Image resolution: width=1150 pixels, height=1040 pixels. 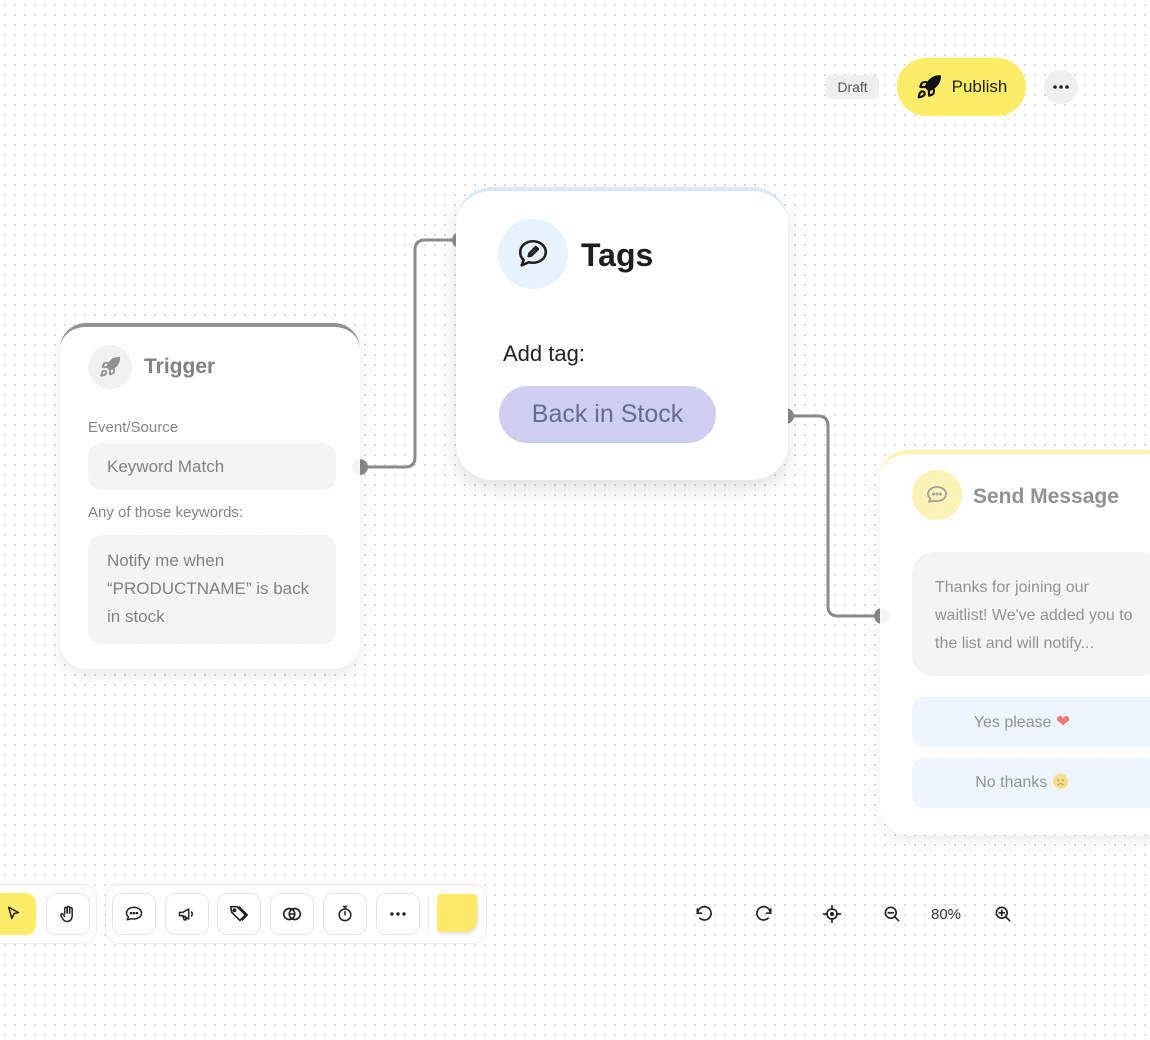 What do you see at coordinates (622, 333) in the screenshot?
I see `tags-node: Tags Add tag: Back in Stock` at bounding box center [622, 333].